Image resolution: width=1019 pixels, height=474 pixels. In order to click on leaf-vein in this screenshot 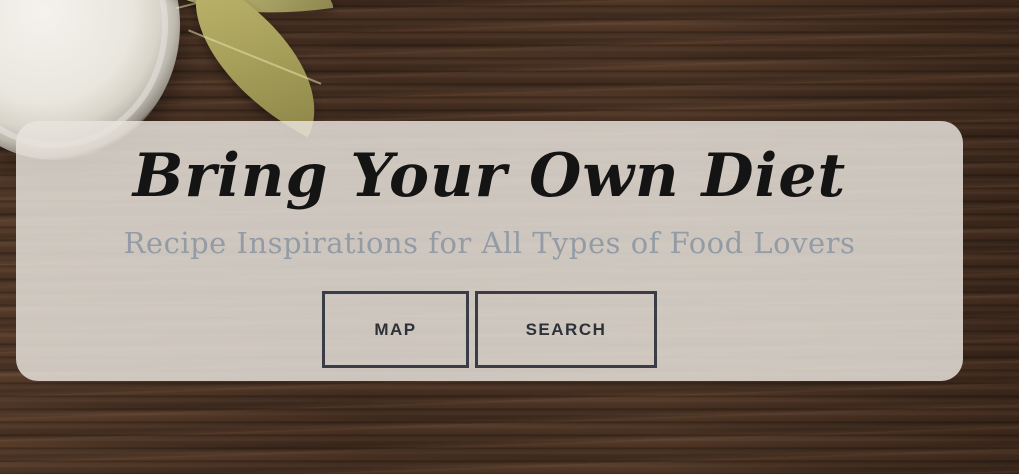, I will do `click(254, 56)`.